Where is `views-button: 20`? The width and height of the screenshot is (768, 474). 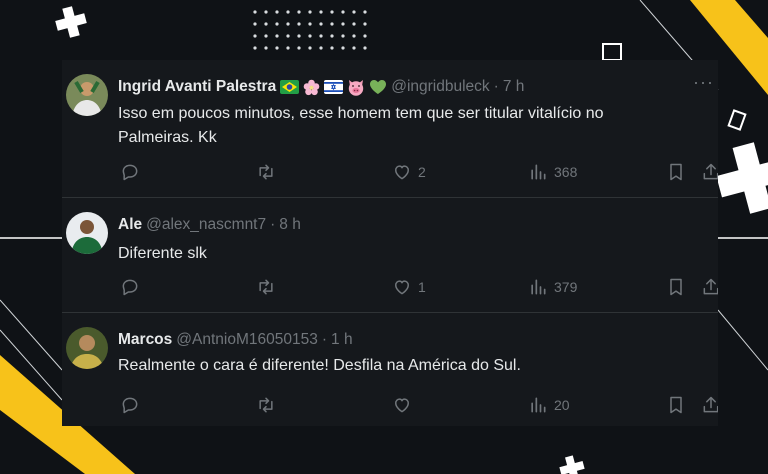 views-button: 20 is located at coordinates (549, 405).